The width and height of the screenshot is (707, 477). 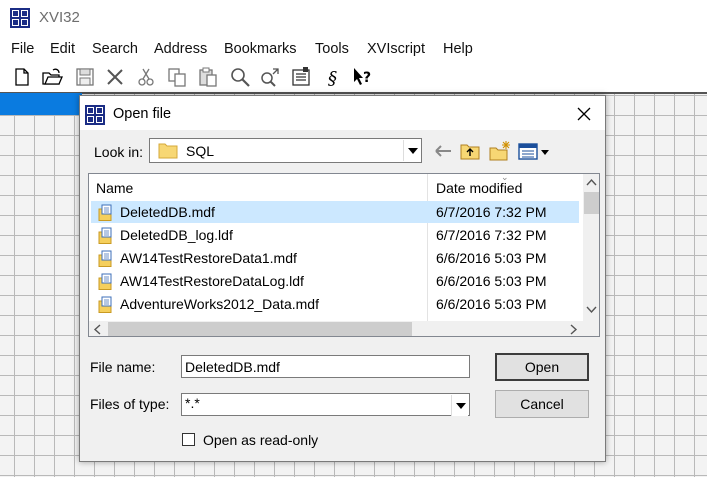 What do you see at coordinates (270, 77) in the screenshot?
I see `find-next-icon` at bounding box center [270, 77].